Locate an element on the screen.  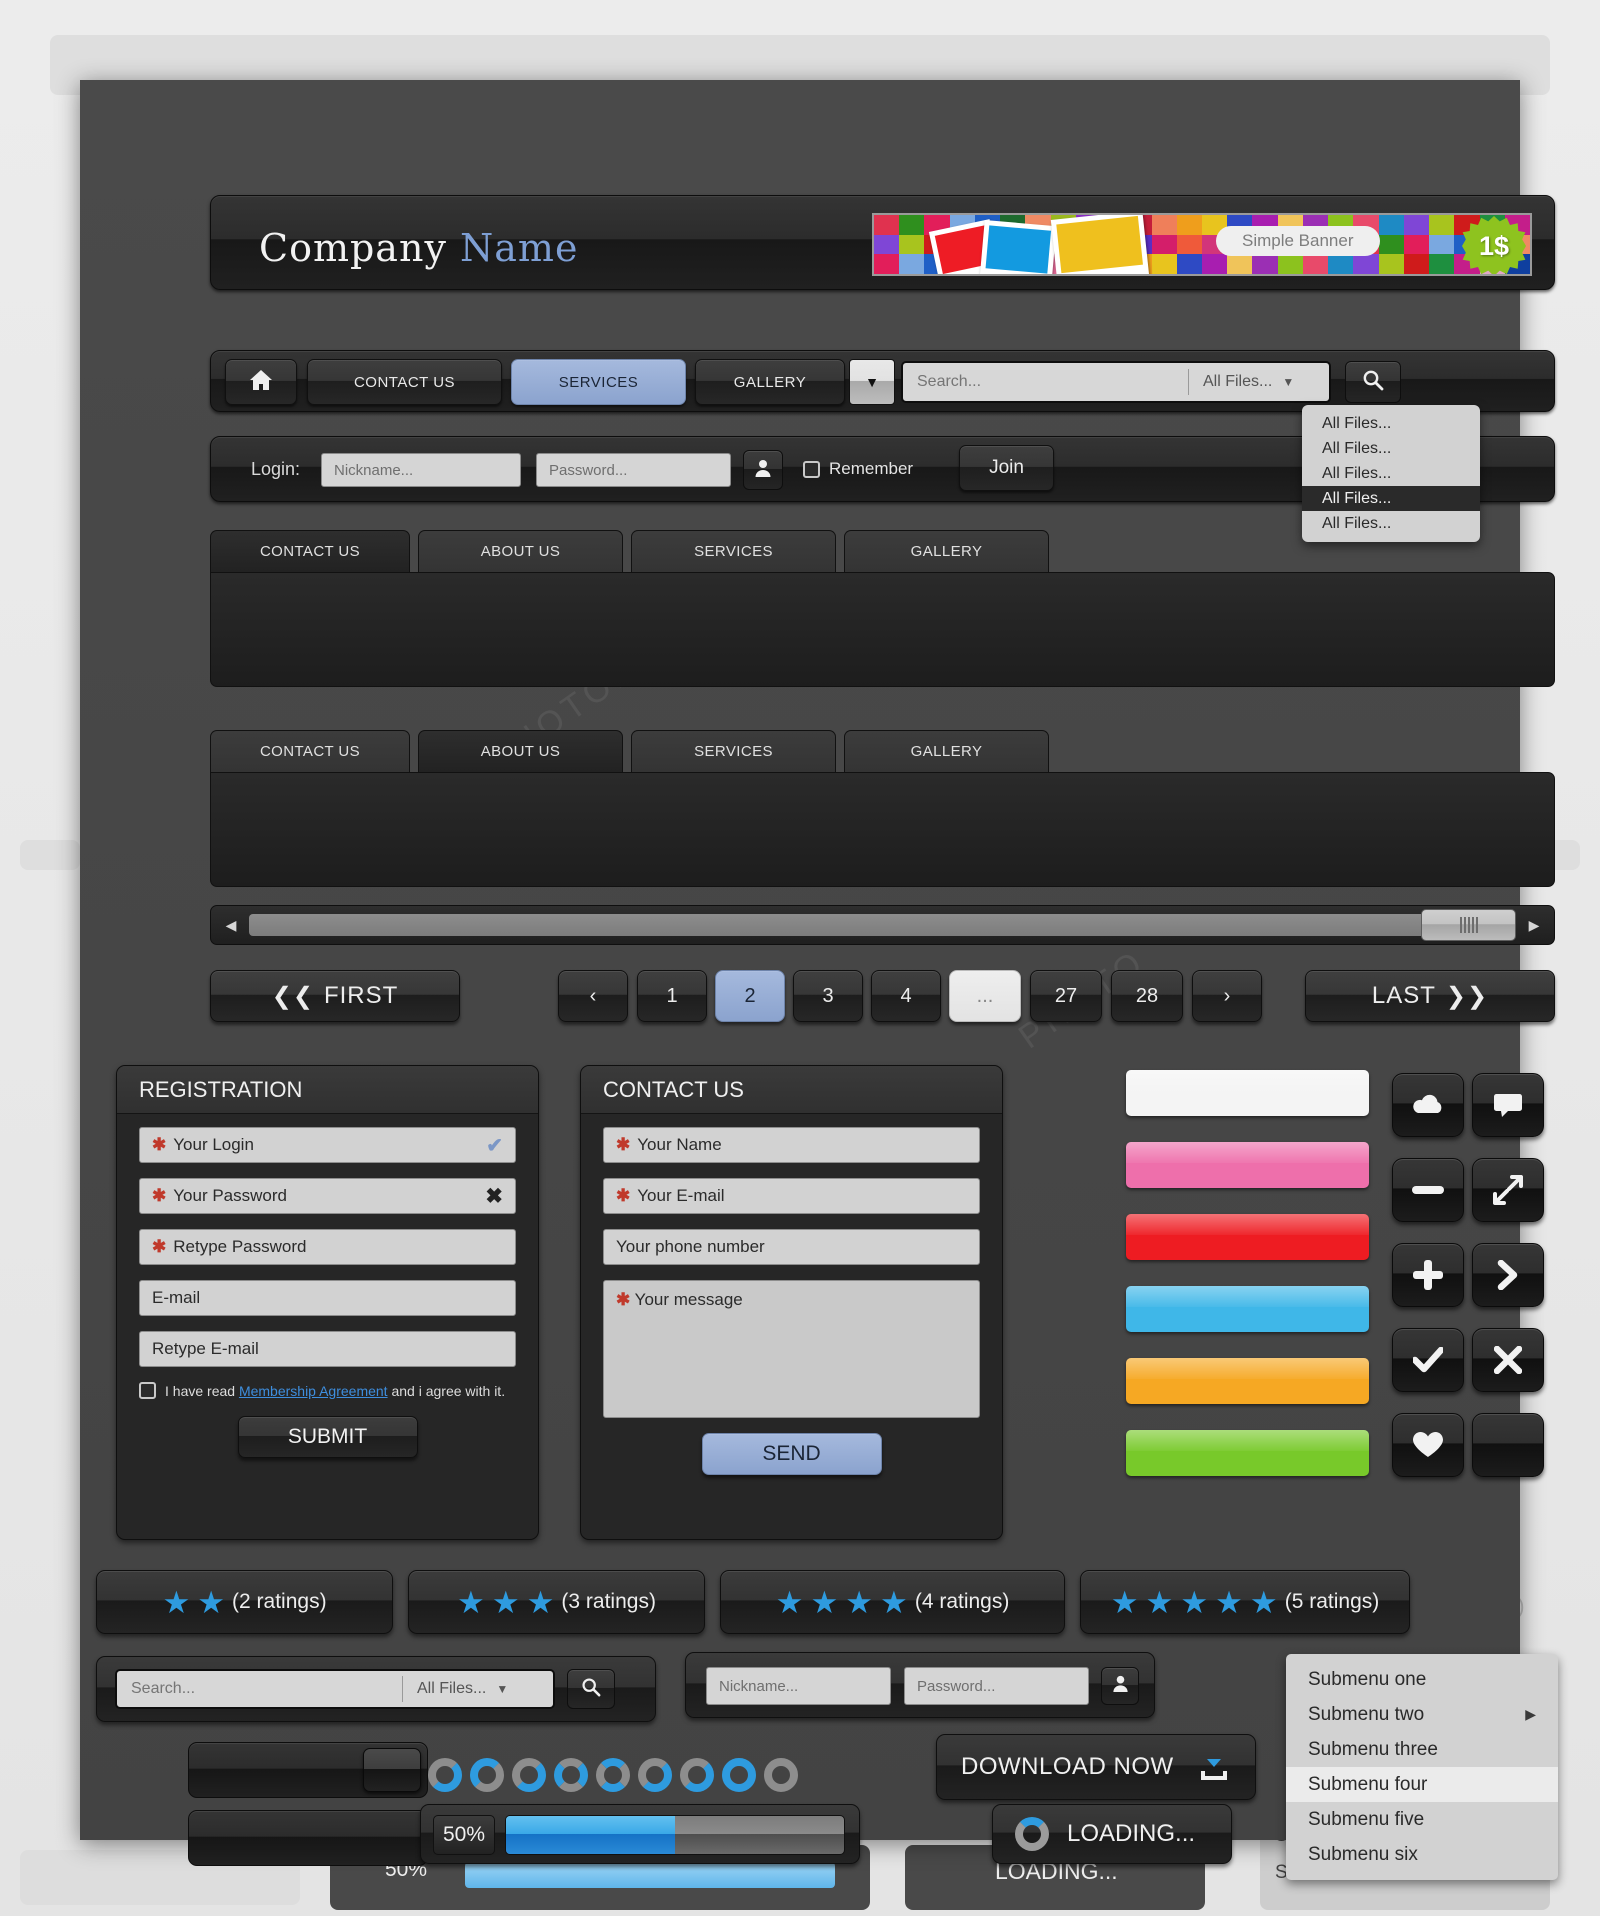
contact-message-field: ✱ Your message is located at coordinates (791, 1349).